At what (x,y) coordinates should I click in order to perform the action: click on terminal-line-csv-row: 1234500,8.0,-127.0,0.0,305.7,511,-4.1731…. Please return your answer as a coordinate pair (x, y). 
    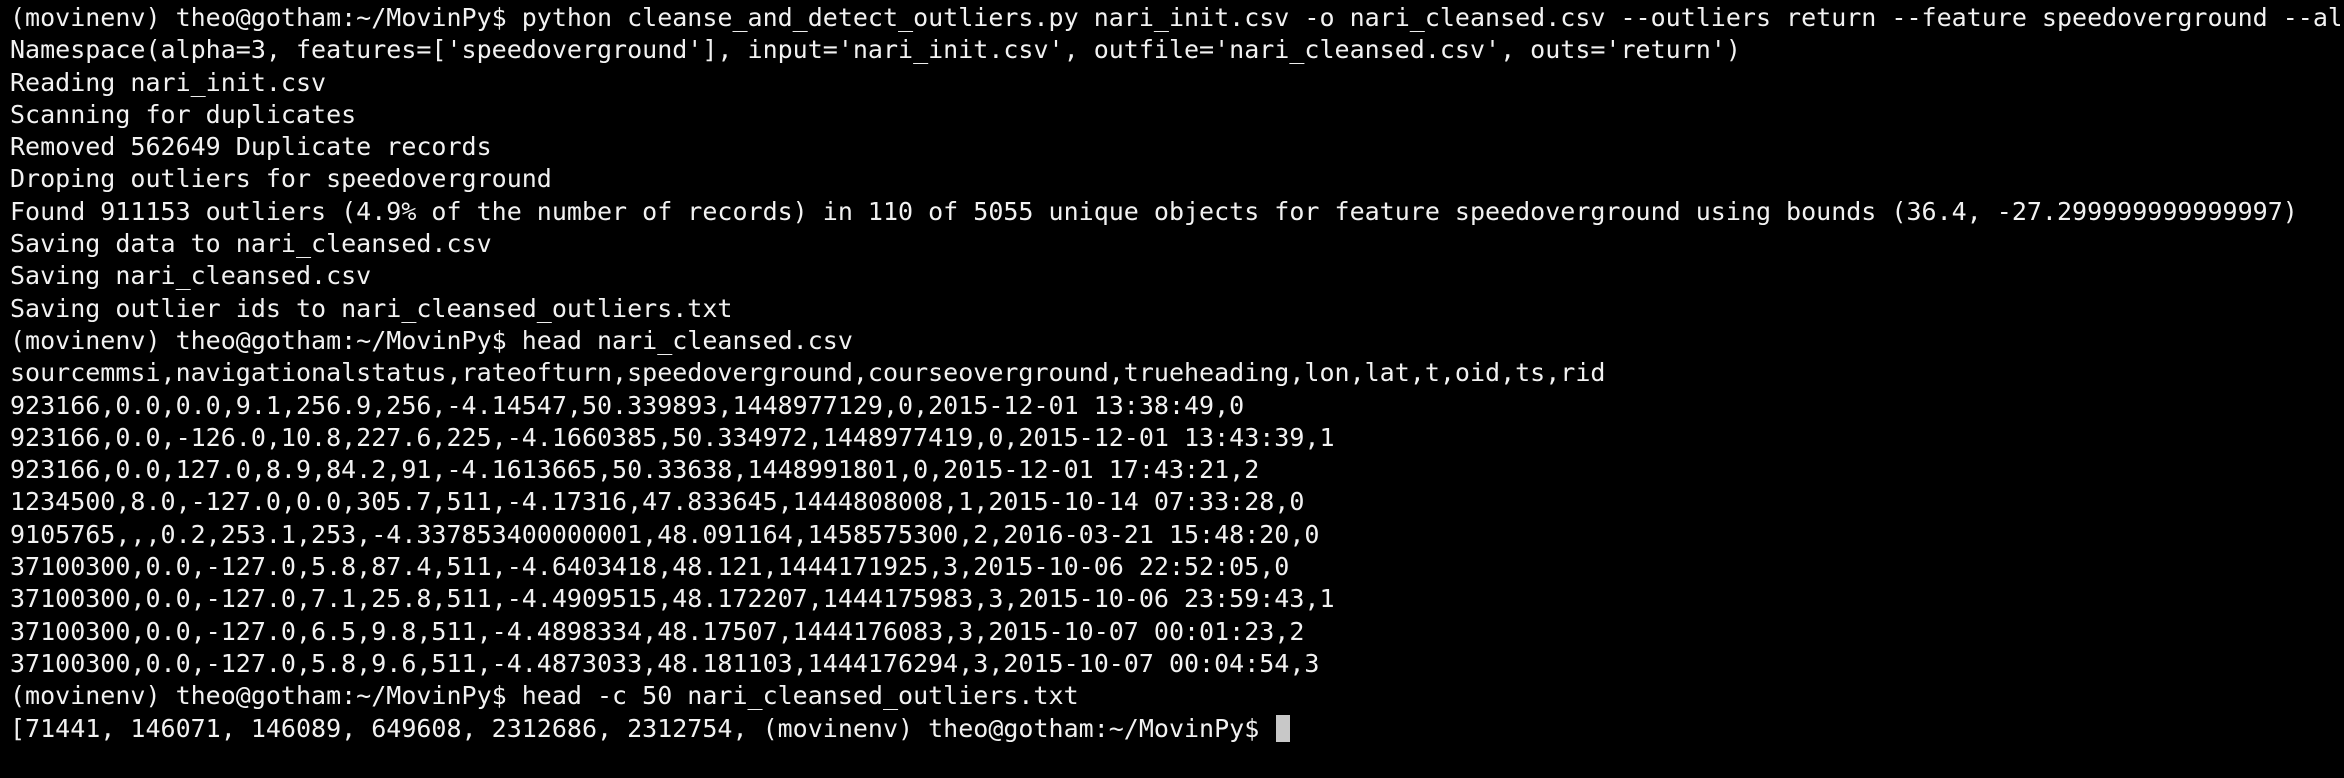
    Looking at the image, I should click on (657, 502).